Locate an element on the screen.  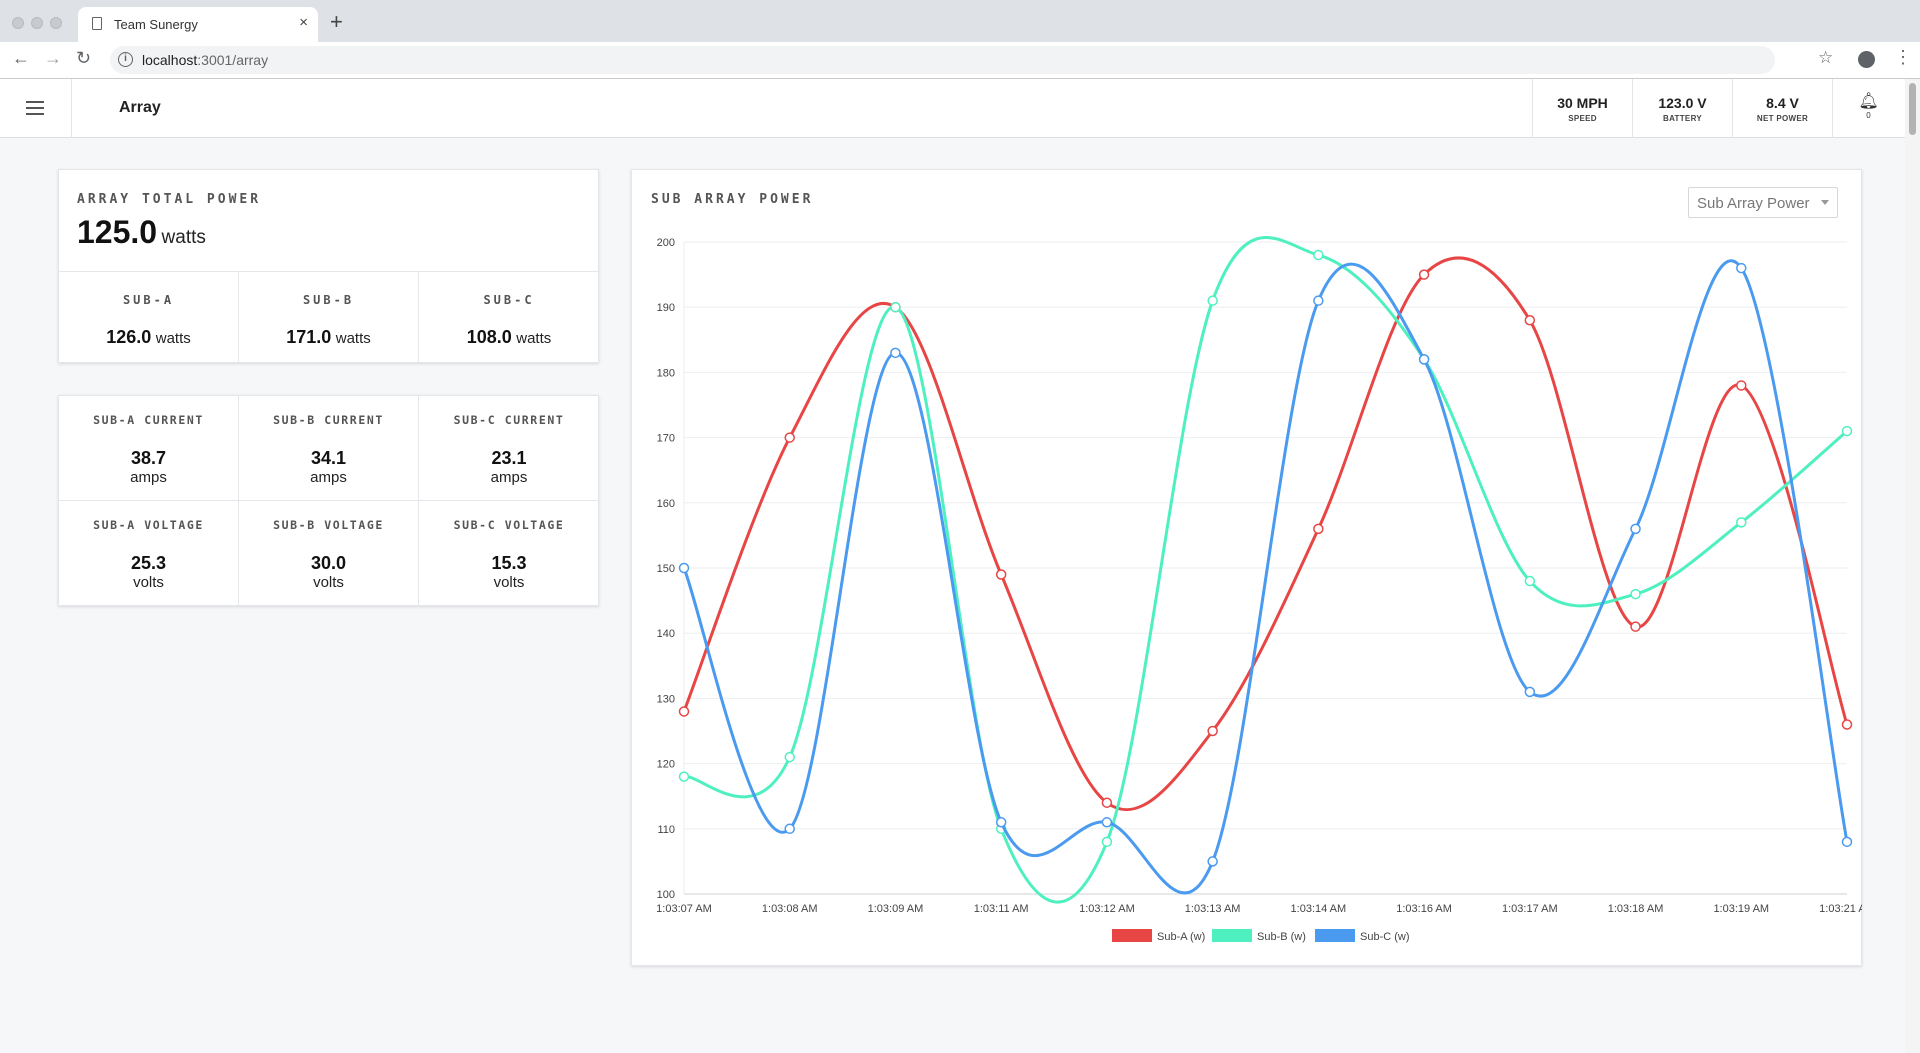
profile-icon is located at coordinates (1866, 59).